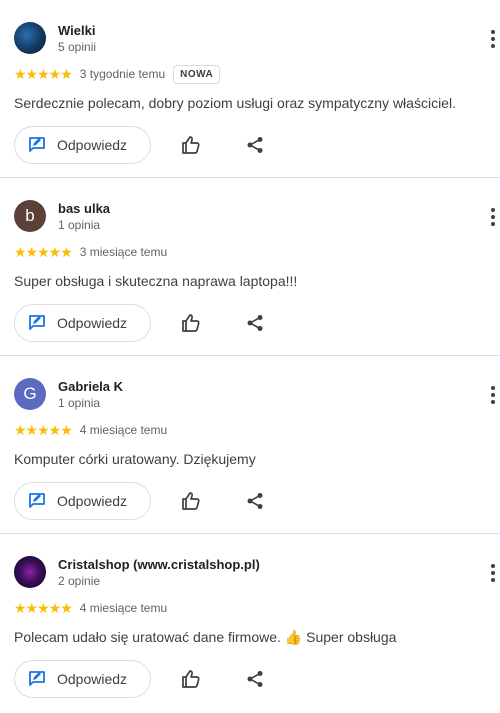 The height and width of the screenshot is (713, 500). What do you see at coordinates (30, 394) in the screenshot?
I see `avatar: G` at bounding box center [30, 394].